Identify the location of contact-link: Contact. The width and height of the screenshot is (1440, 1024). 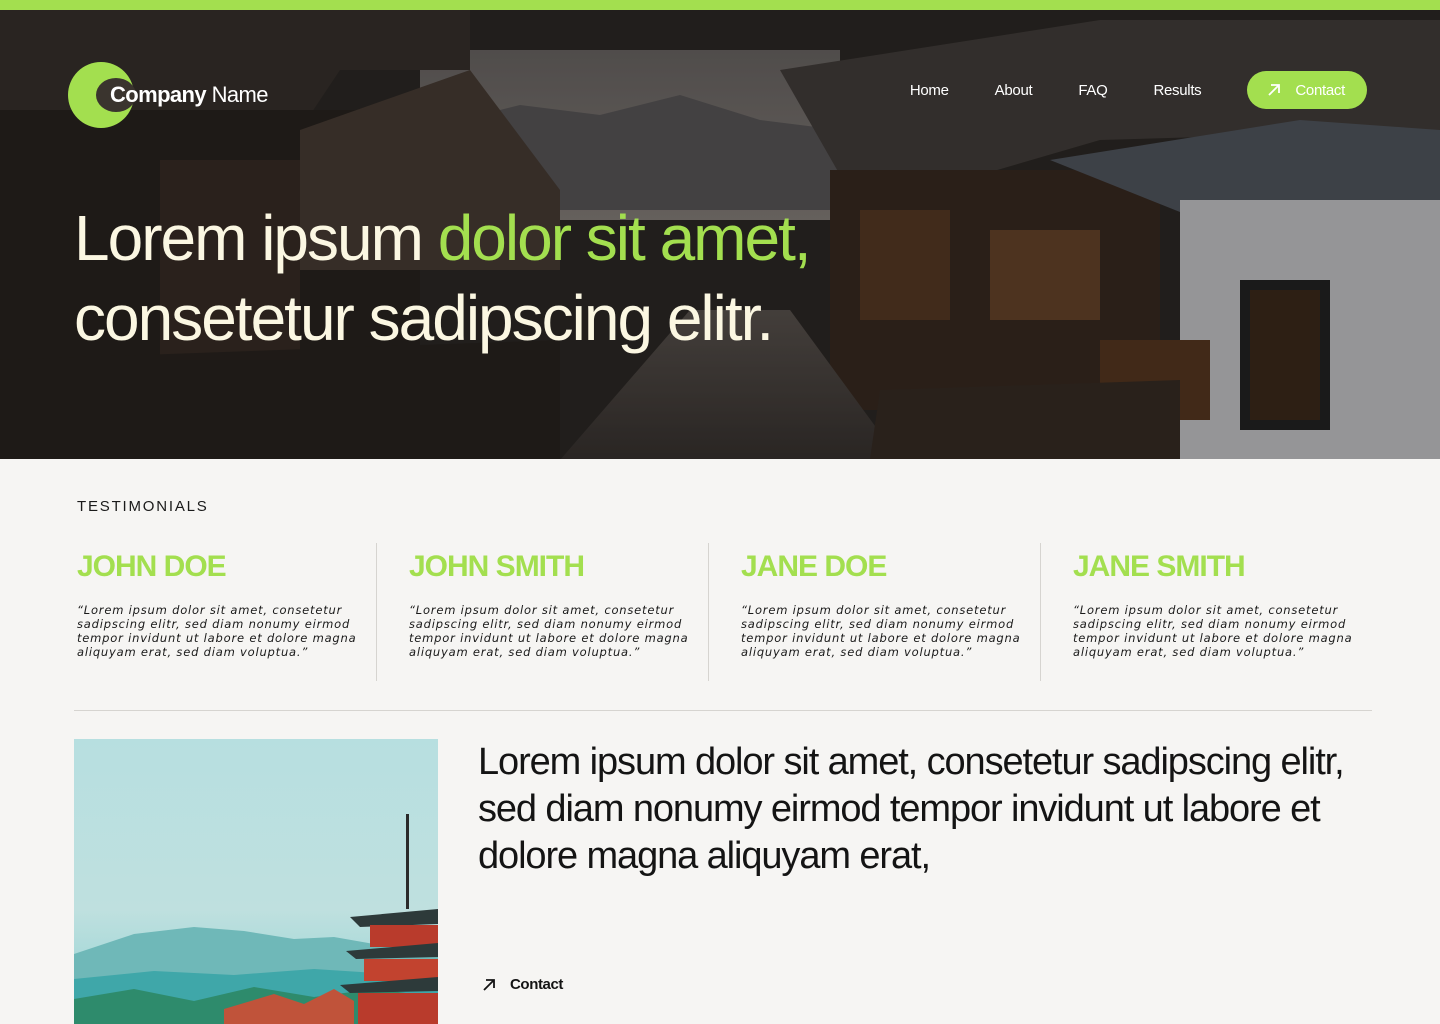
(522, 984).